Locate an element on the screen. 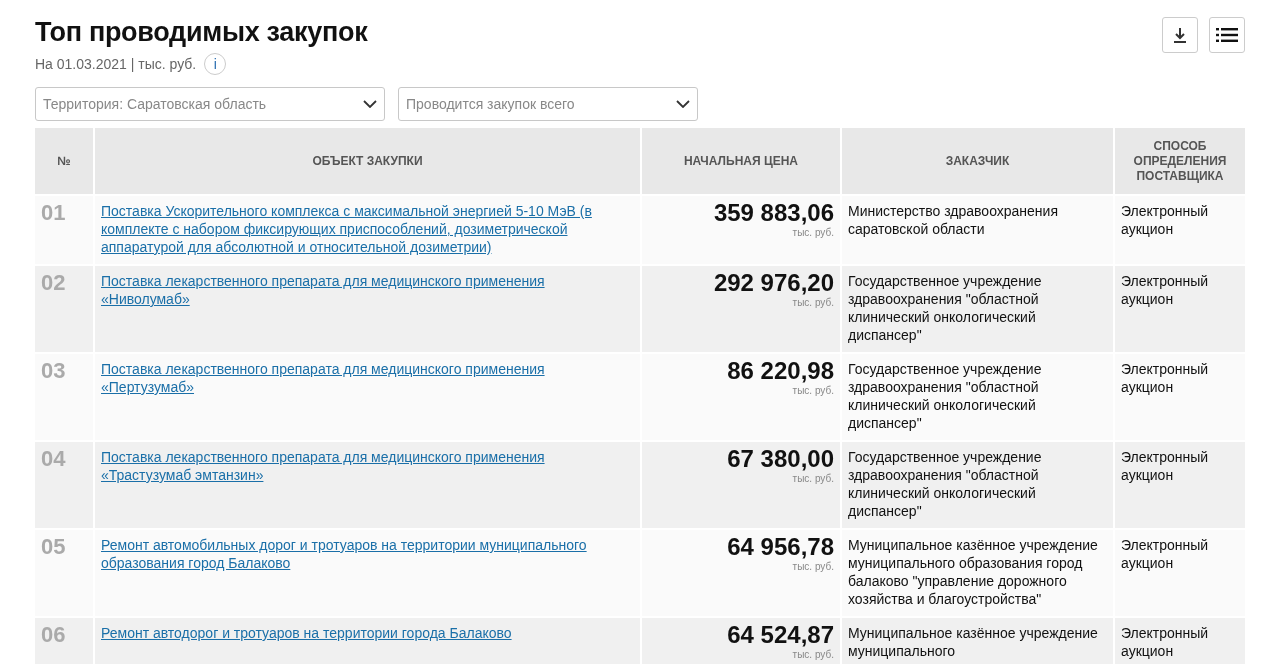  row-number: 04 is located at coordinates (64, 485).